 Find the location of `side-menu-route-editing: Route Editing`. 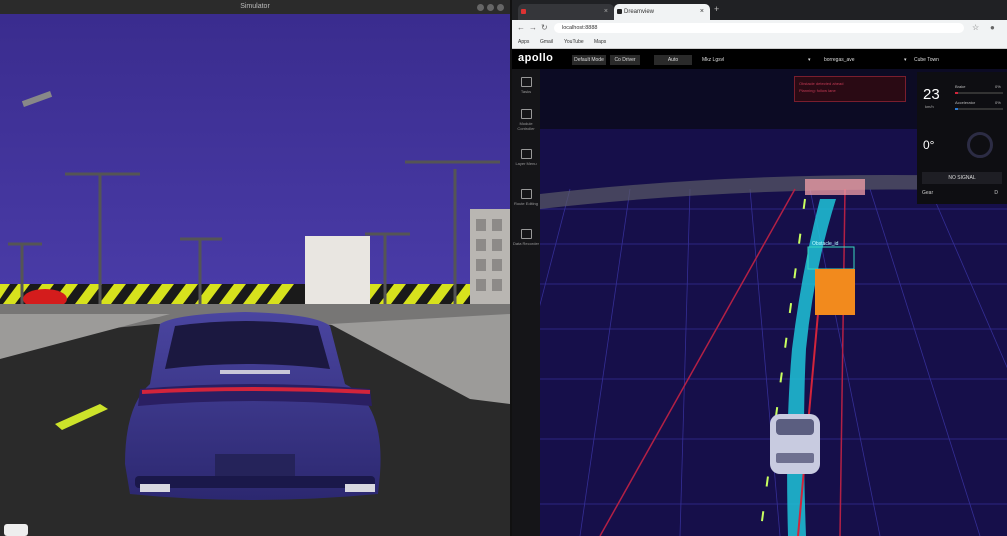

side-menu-route-editing: Route Editing is located at coordinates (526, 197).